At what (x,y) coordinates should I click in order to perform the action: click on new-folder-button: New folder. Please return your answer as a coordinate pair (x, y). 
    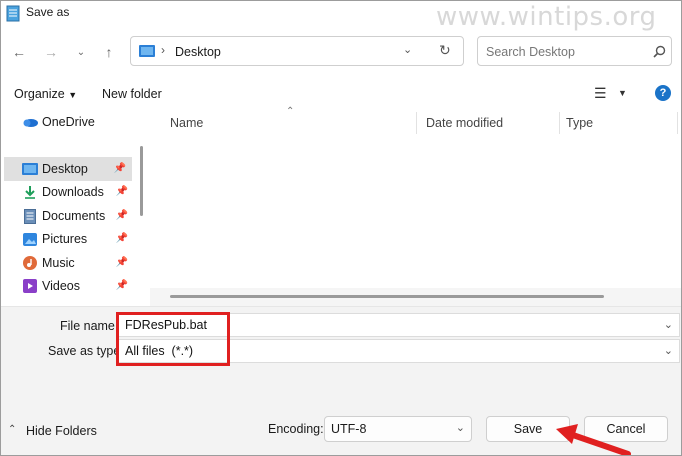
    Looking at the image, I should click on (132, 94).